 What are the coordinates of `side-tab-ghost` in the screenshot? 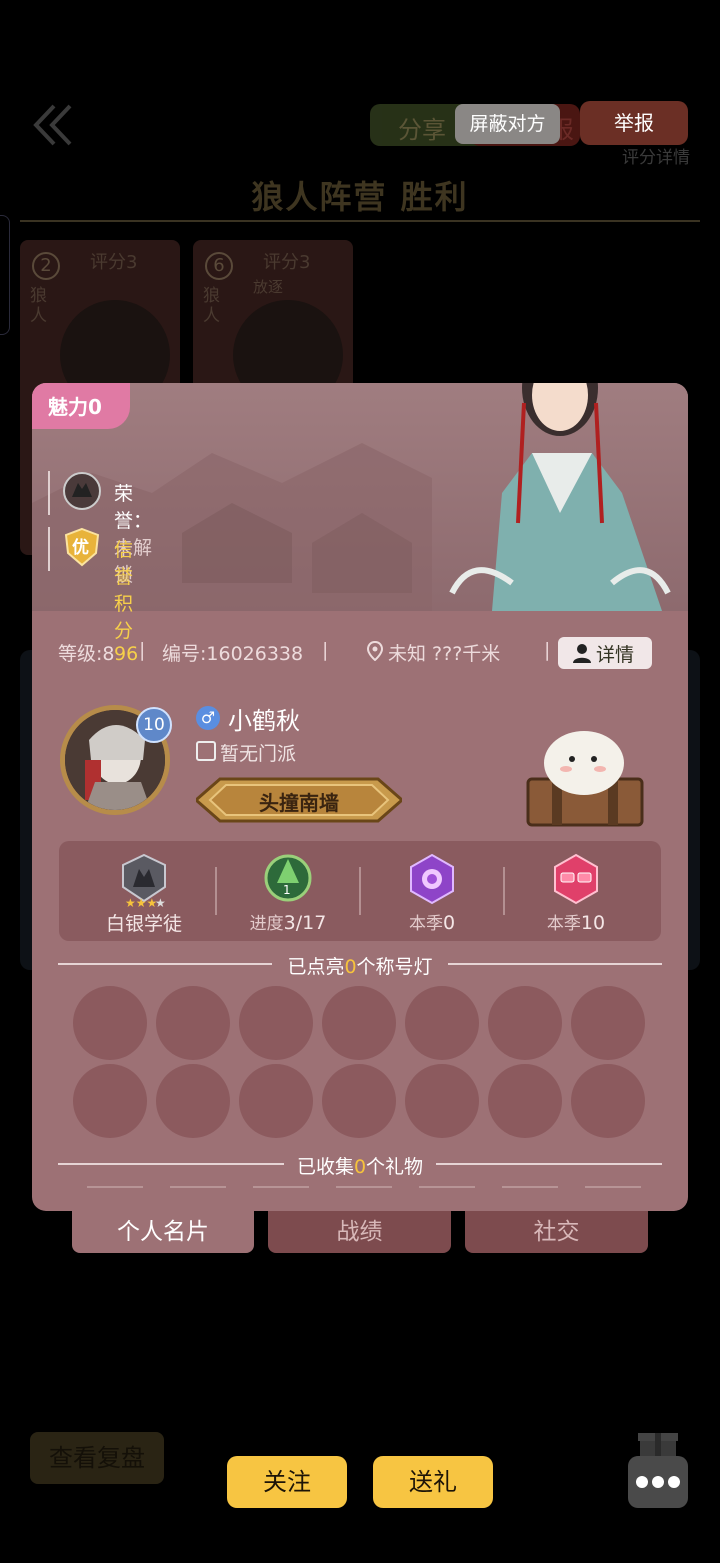 It's located at (5, 275).